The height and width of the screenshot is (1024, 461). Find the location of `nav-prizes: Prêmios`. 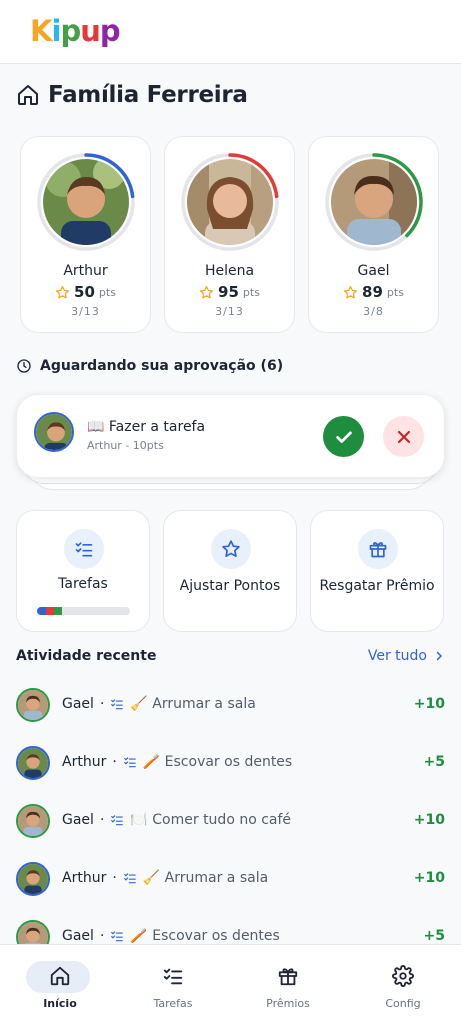

nav-prizes: Prêmios is located at coordinates (288, 984).